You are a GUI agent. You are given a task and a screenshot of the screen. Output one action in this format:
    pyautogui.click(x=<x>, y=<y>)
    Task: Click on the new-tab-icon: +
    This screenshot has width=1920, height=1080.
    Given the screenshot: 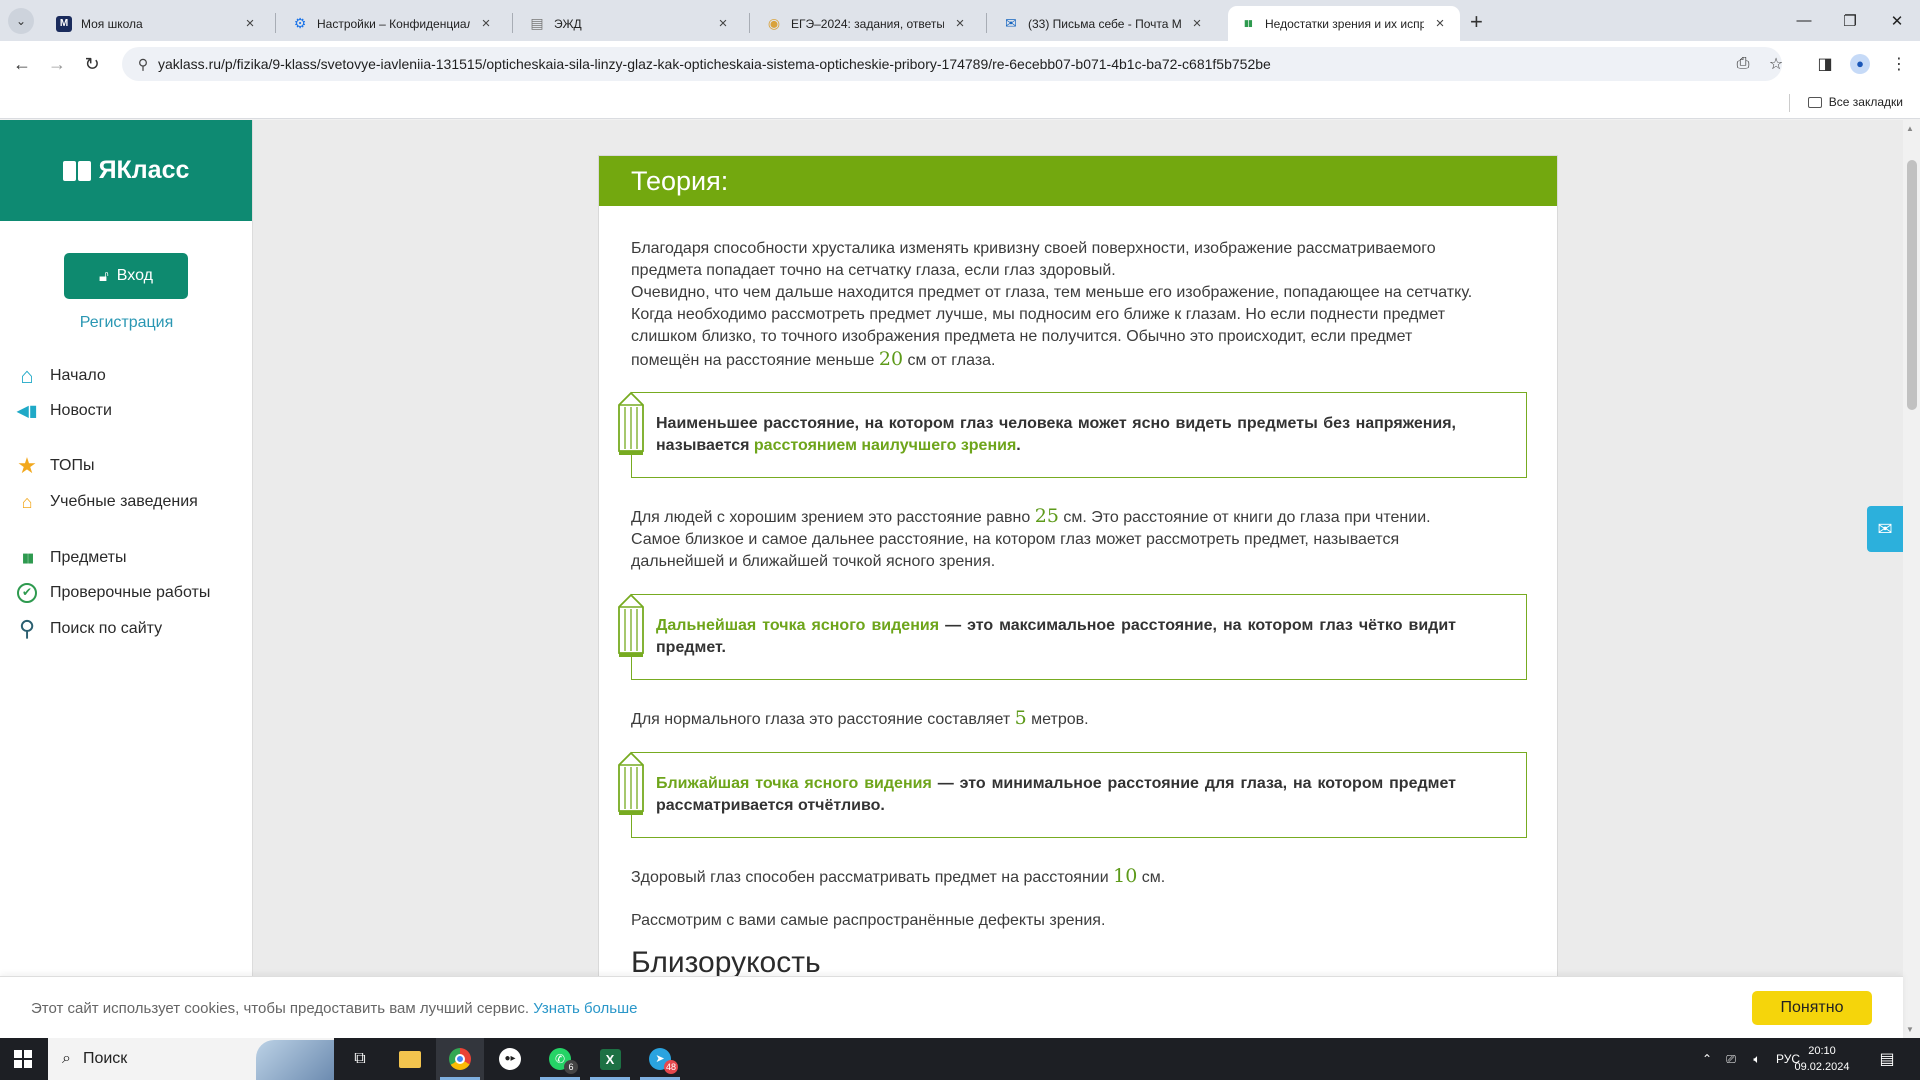 What is the action you would take?
    pyautogui.click(x=1476, y=22)
    